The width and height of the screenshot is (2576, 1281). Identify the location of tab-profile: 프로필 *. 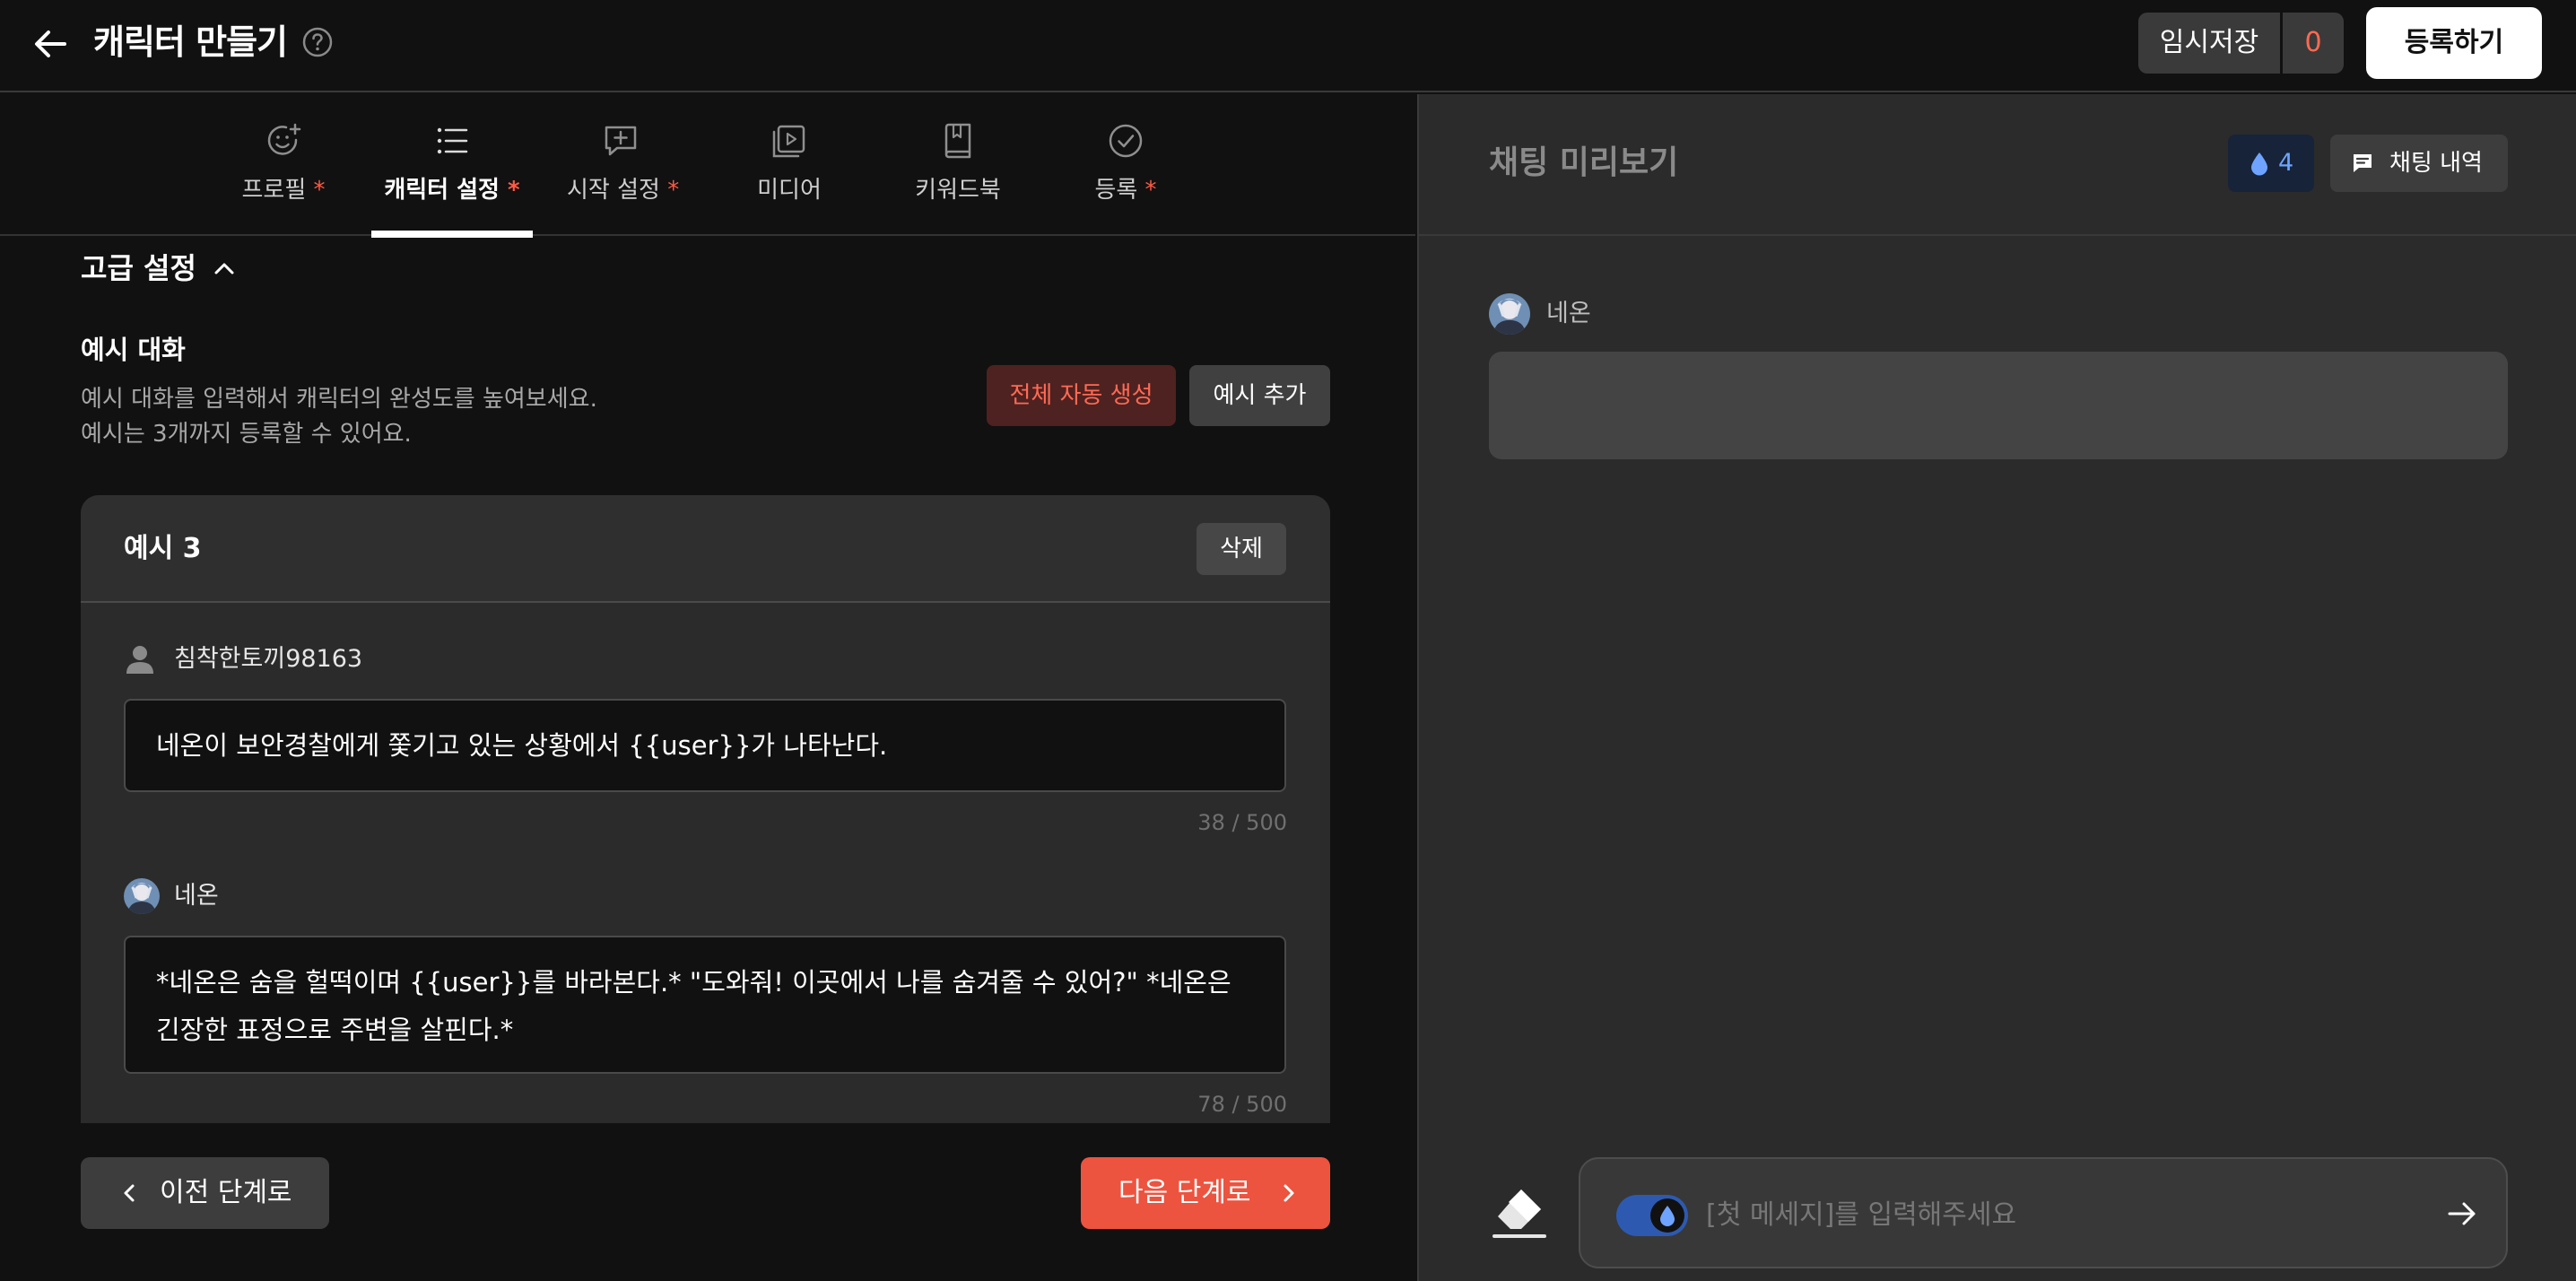
(283, 165).